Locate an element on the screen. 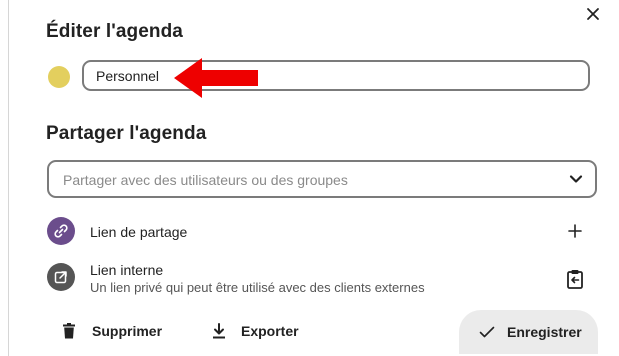 The width and height of the screenshot is (619, 356). add-share-link-button is located at coordinates (575, 231).